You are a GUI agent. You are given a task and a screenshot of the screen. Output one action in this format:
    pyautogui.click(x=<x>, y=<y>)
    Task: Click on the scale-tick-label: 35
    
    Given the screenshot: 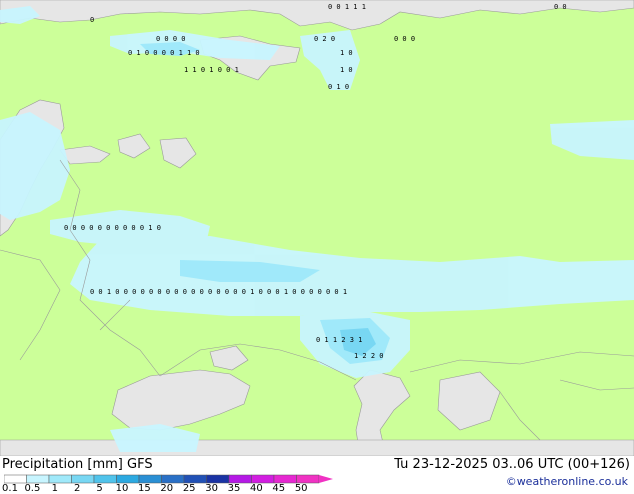 What is the action you would take?
    pyautogui.click(x=234, y=488)
    